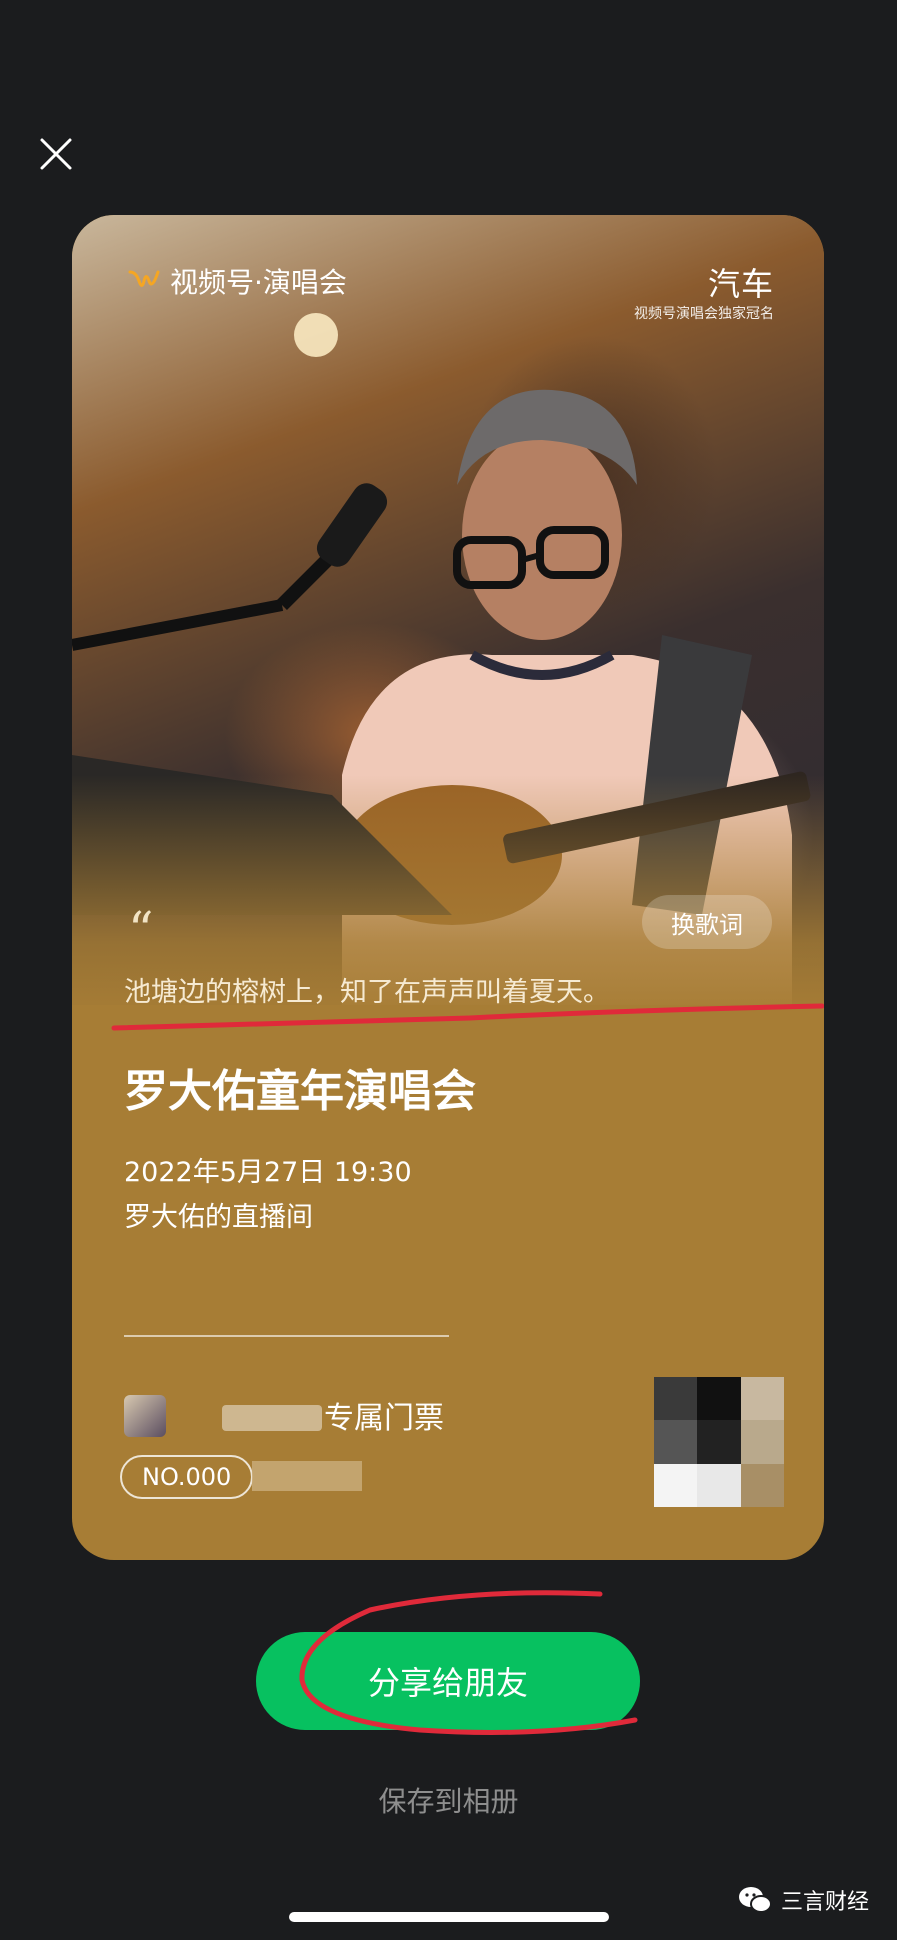 This screenshot has width=897, height=1940. What do you see at coordinates (755, 1900) in the screenshot?
I see `wechat-icon` at bounding box center [755, 1900].